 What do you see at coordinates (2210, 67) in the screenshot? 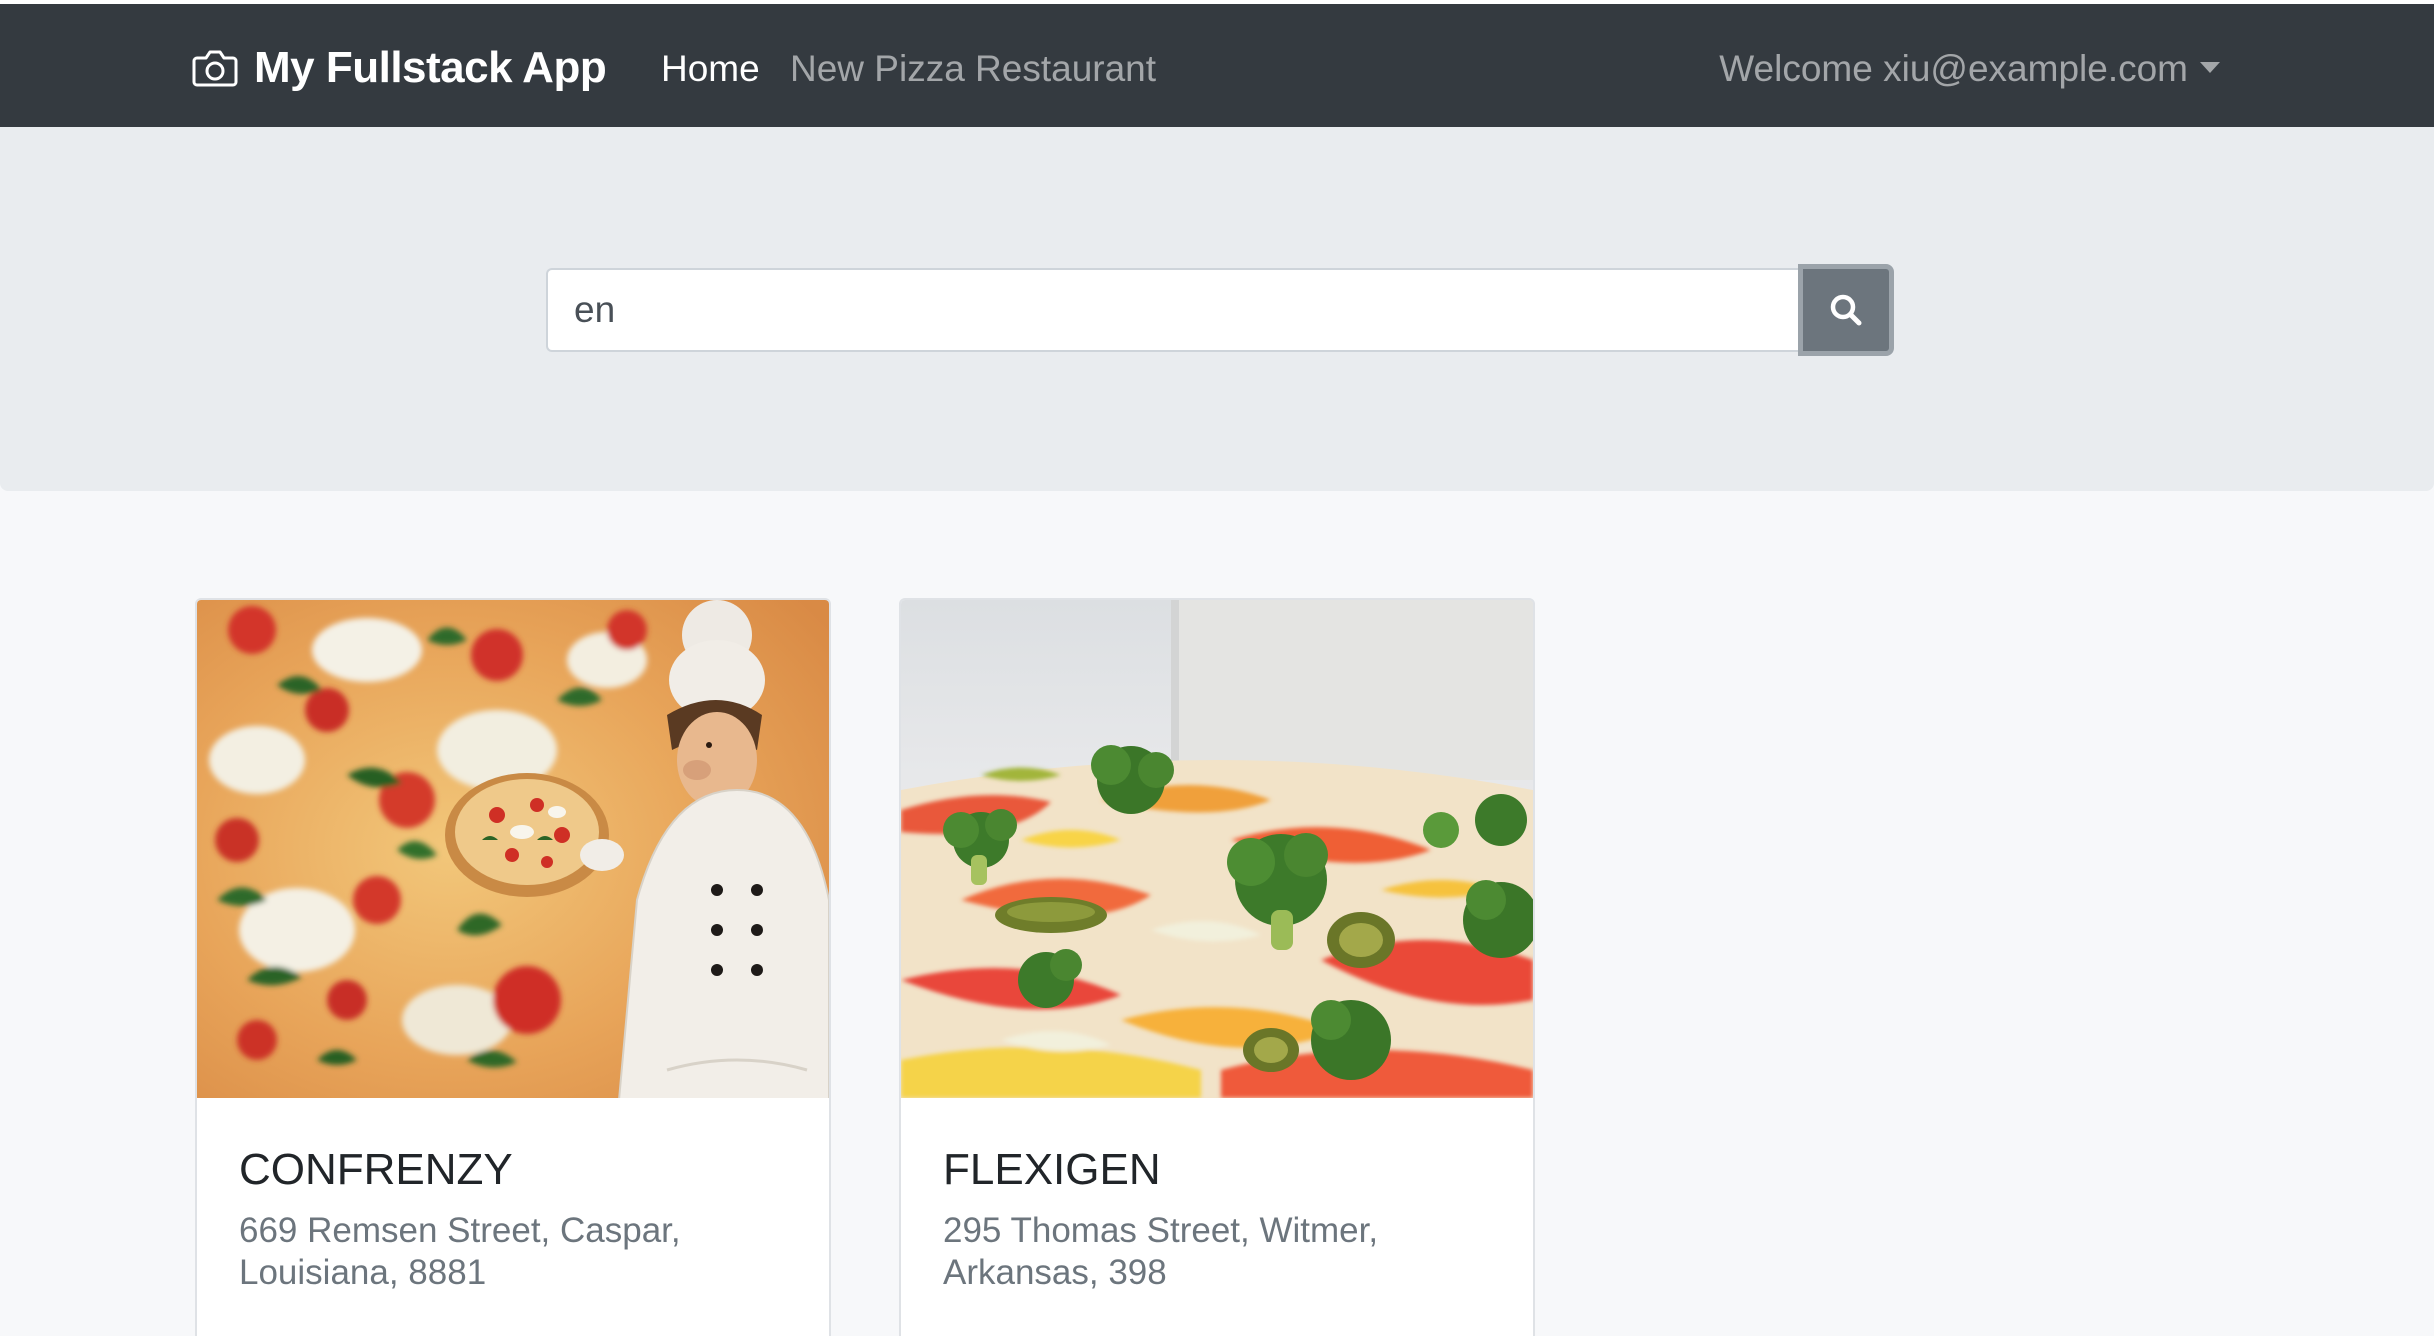
I see `caret-down-icon` at bounding box center [2210, 67].